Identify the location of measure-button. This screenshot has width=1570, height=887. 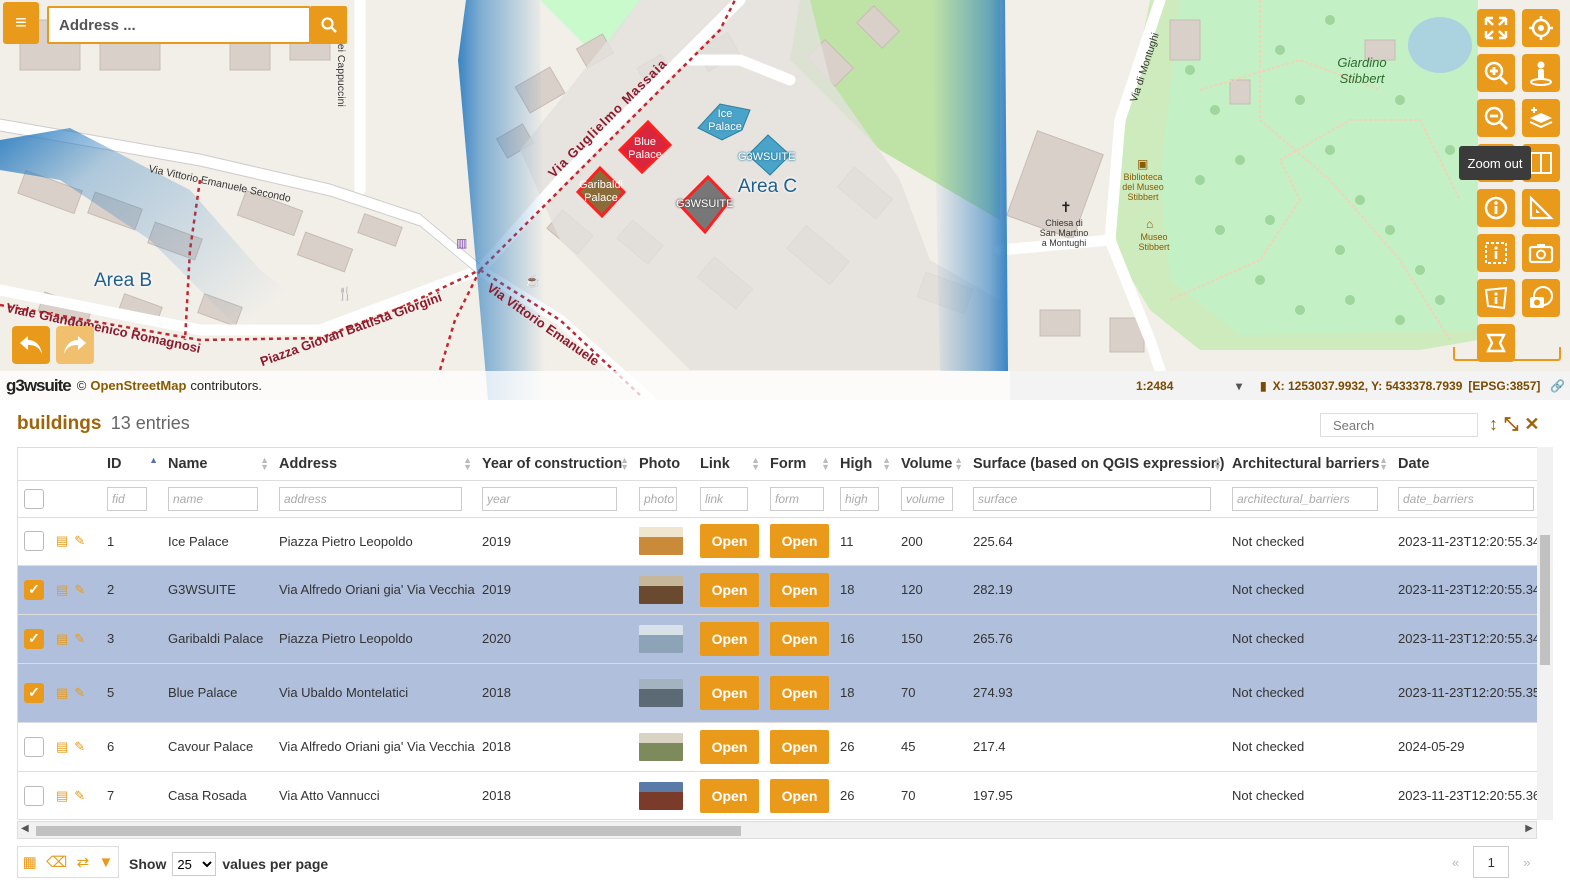
(1541, 208).